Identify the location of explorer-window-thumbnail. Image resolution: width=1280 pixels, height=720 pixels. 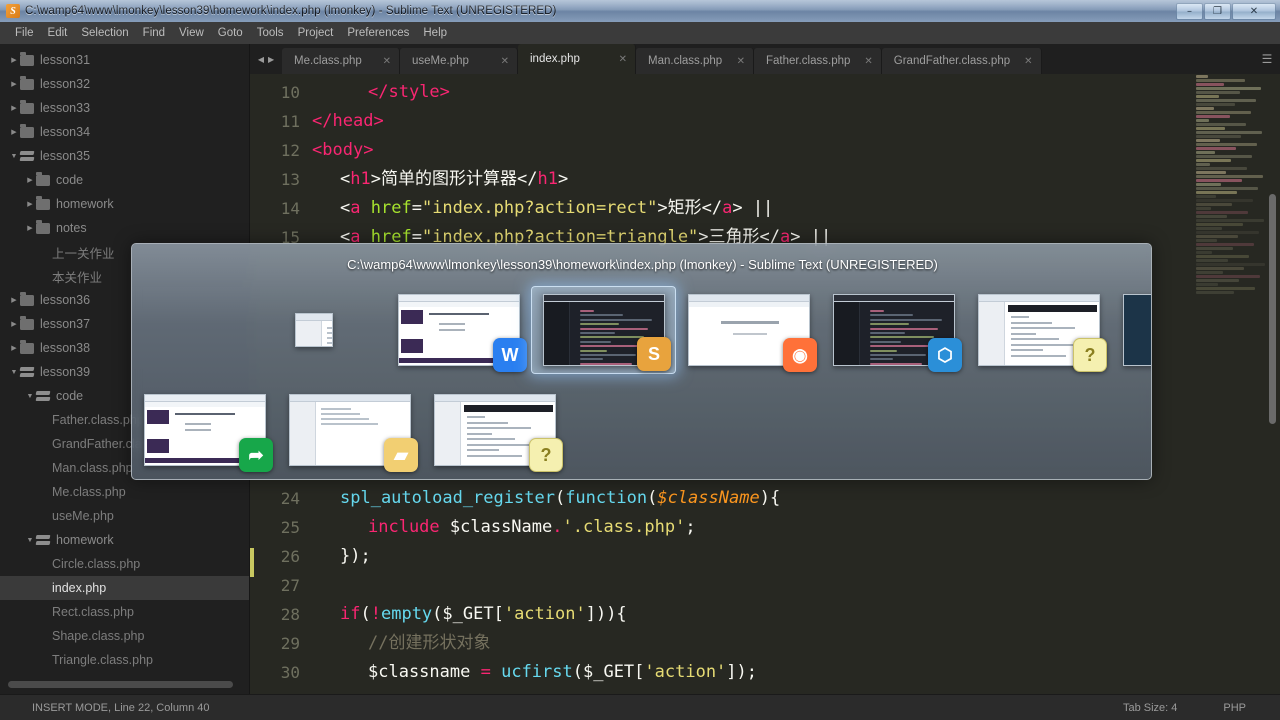
(313, 330).